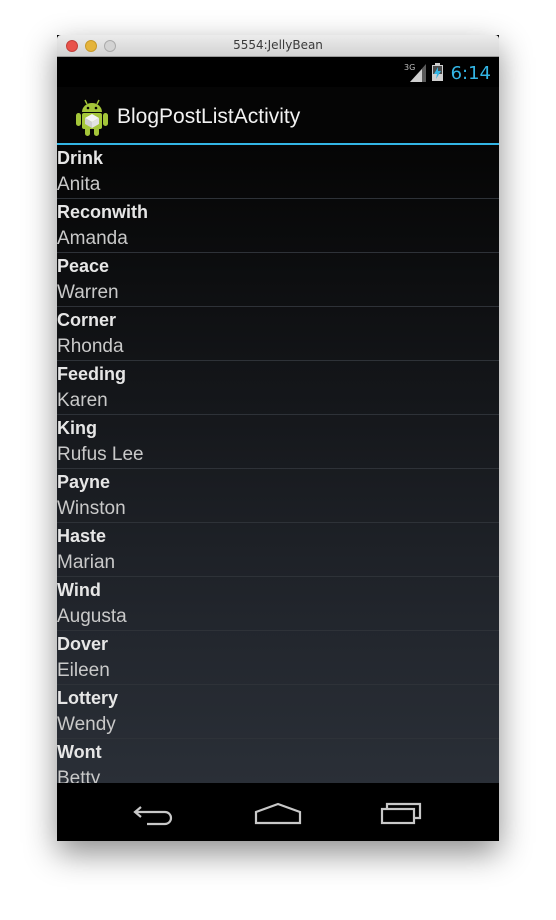  What do you see at coordinates (470, 73) in the screenshot?
I see `status-time: 6:14` at bounding box center [470, 73].